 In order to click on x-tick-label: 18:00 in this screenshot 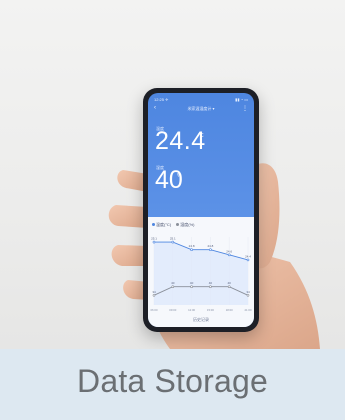, I will do `click(229, 310)`.